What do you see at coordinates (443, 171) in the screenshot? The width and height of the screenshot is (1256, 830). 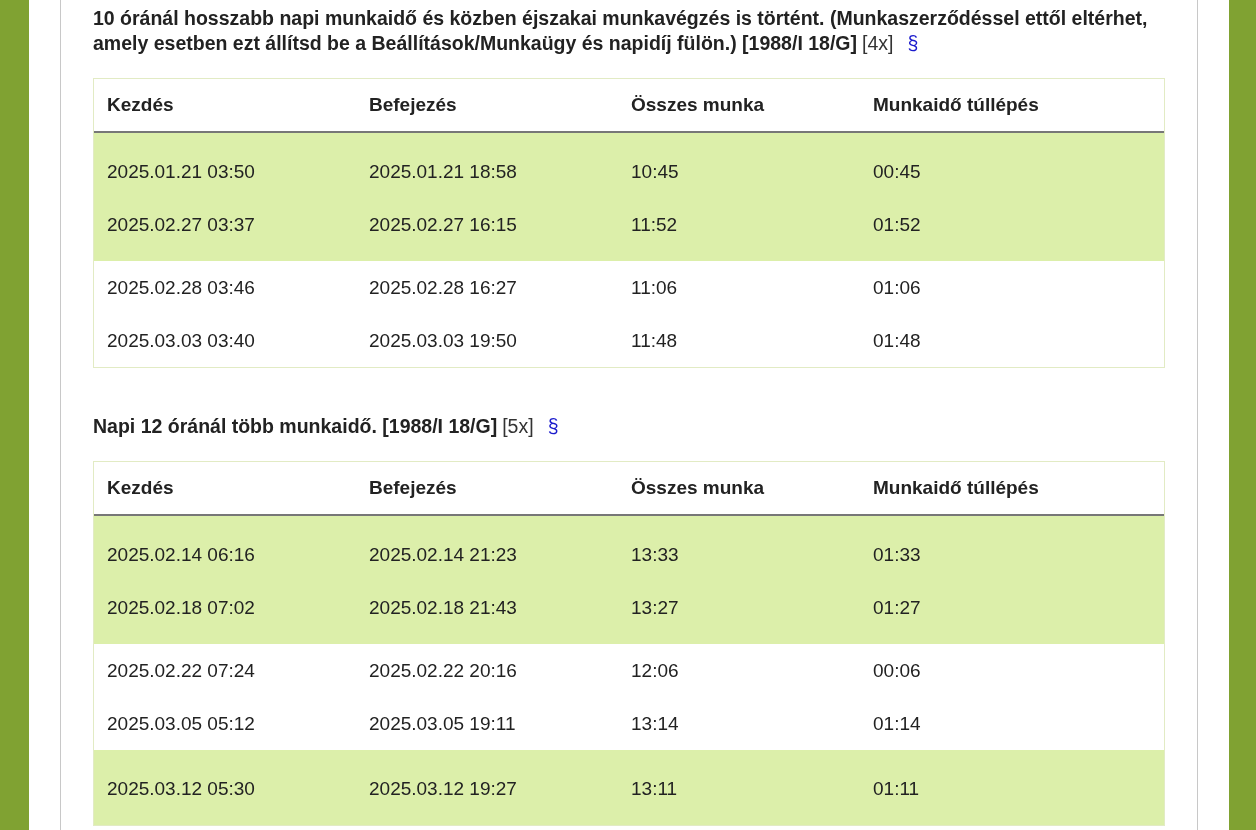 I see `table-cell-text: 2025.01.21 18:58` at bounding box center [443, 171].